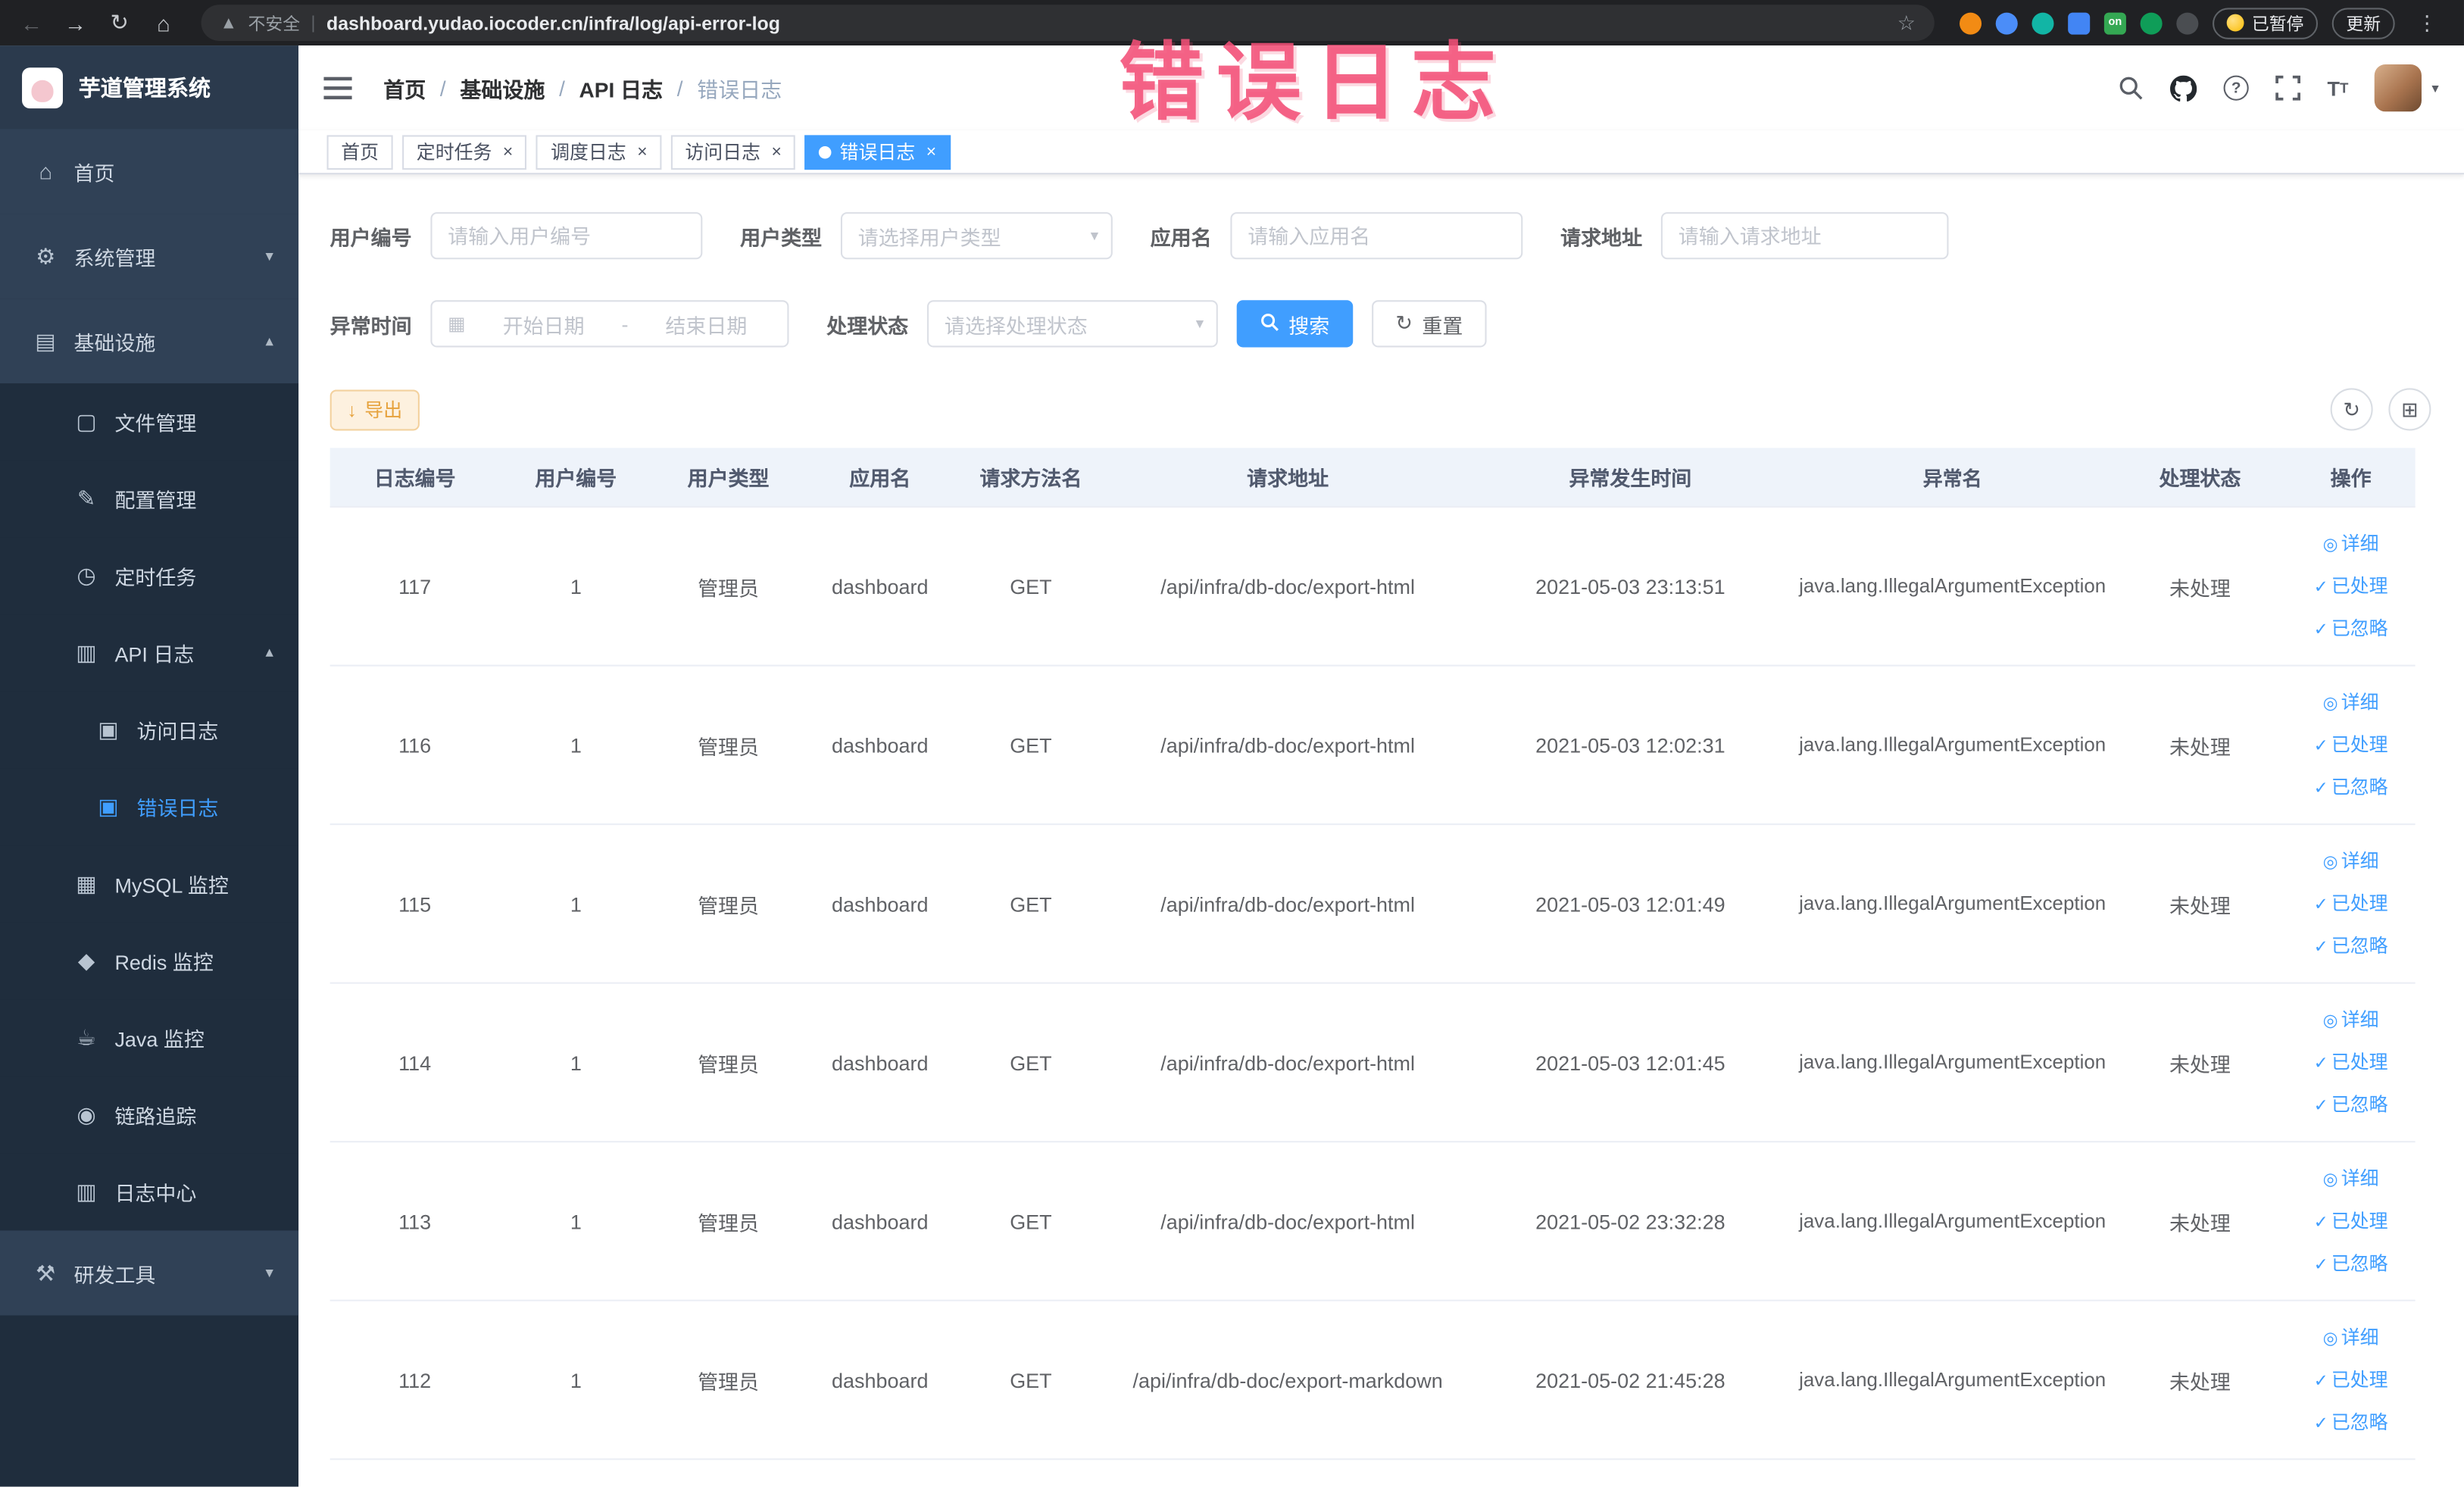 The height and width of the screenshot is (1487, 2464). I want to click on extension-icon-orange, so click(1971, 22).